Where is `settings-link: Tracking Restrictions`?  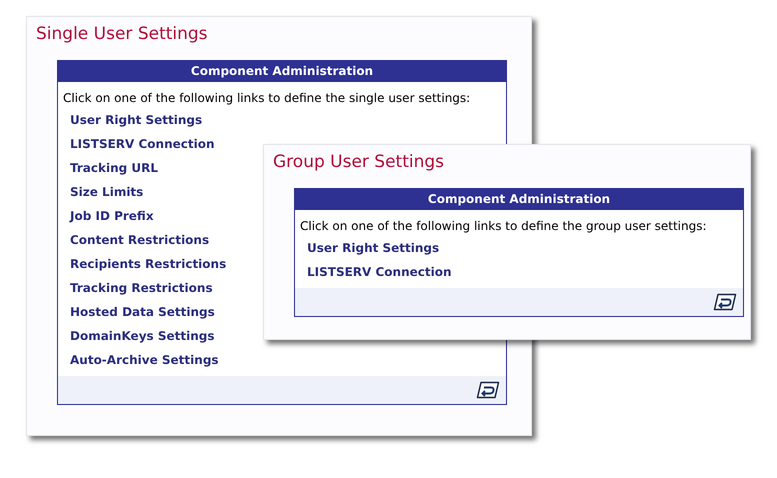 settings-link: Tracking Restrictions is located at coordinates (141, 288).